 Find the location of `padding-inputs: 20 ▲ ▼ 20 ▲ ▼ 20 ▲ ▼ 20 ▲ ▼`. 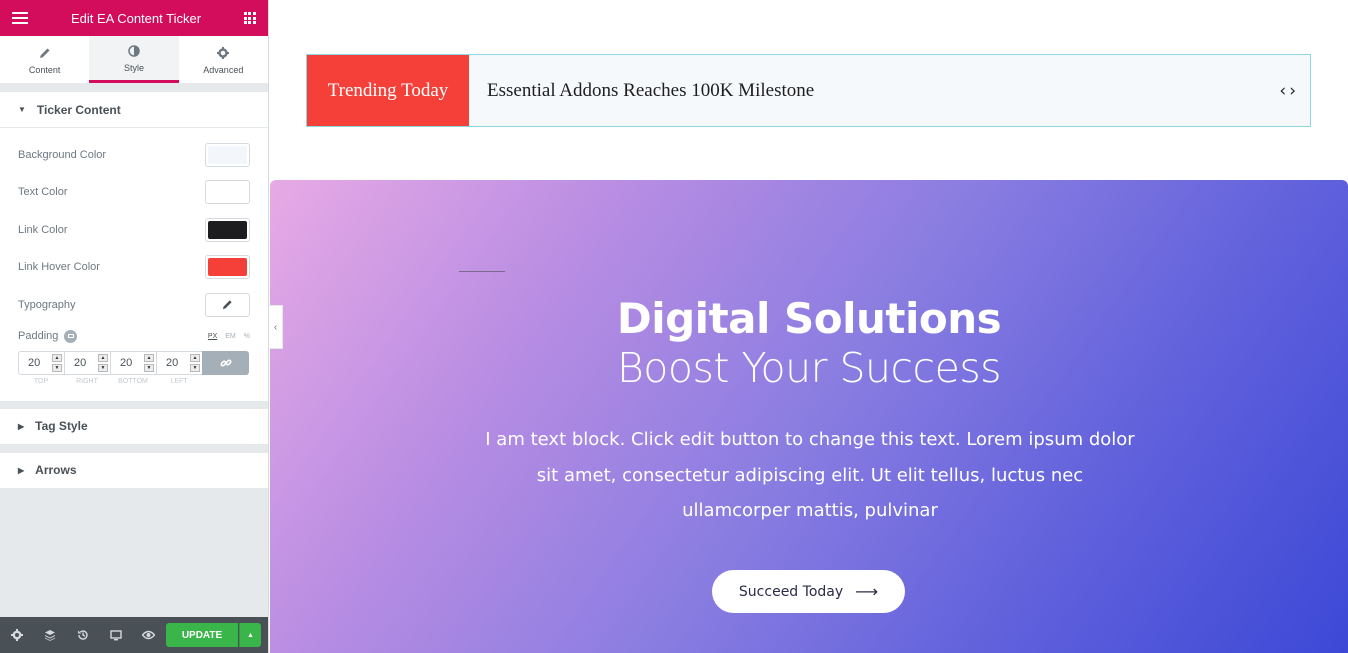

padding-inputs: 20 ▲ ▼ 20 ▲ ▼ 20 ▲ ▼ 20 ▲ ▼ is located at coordinates (134, 362).